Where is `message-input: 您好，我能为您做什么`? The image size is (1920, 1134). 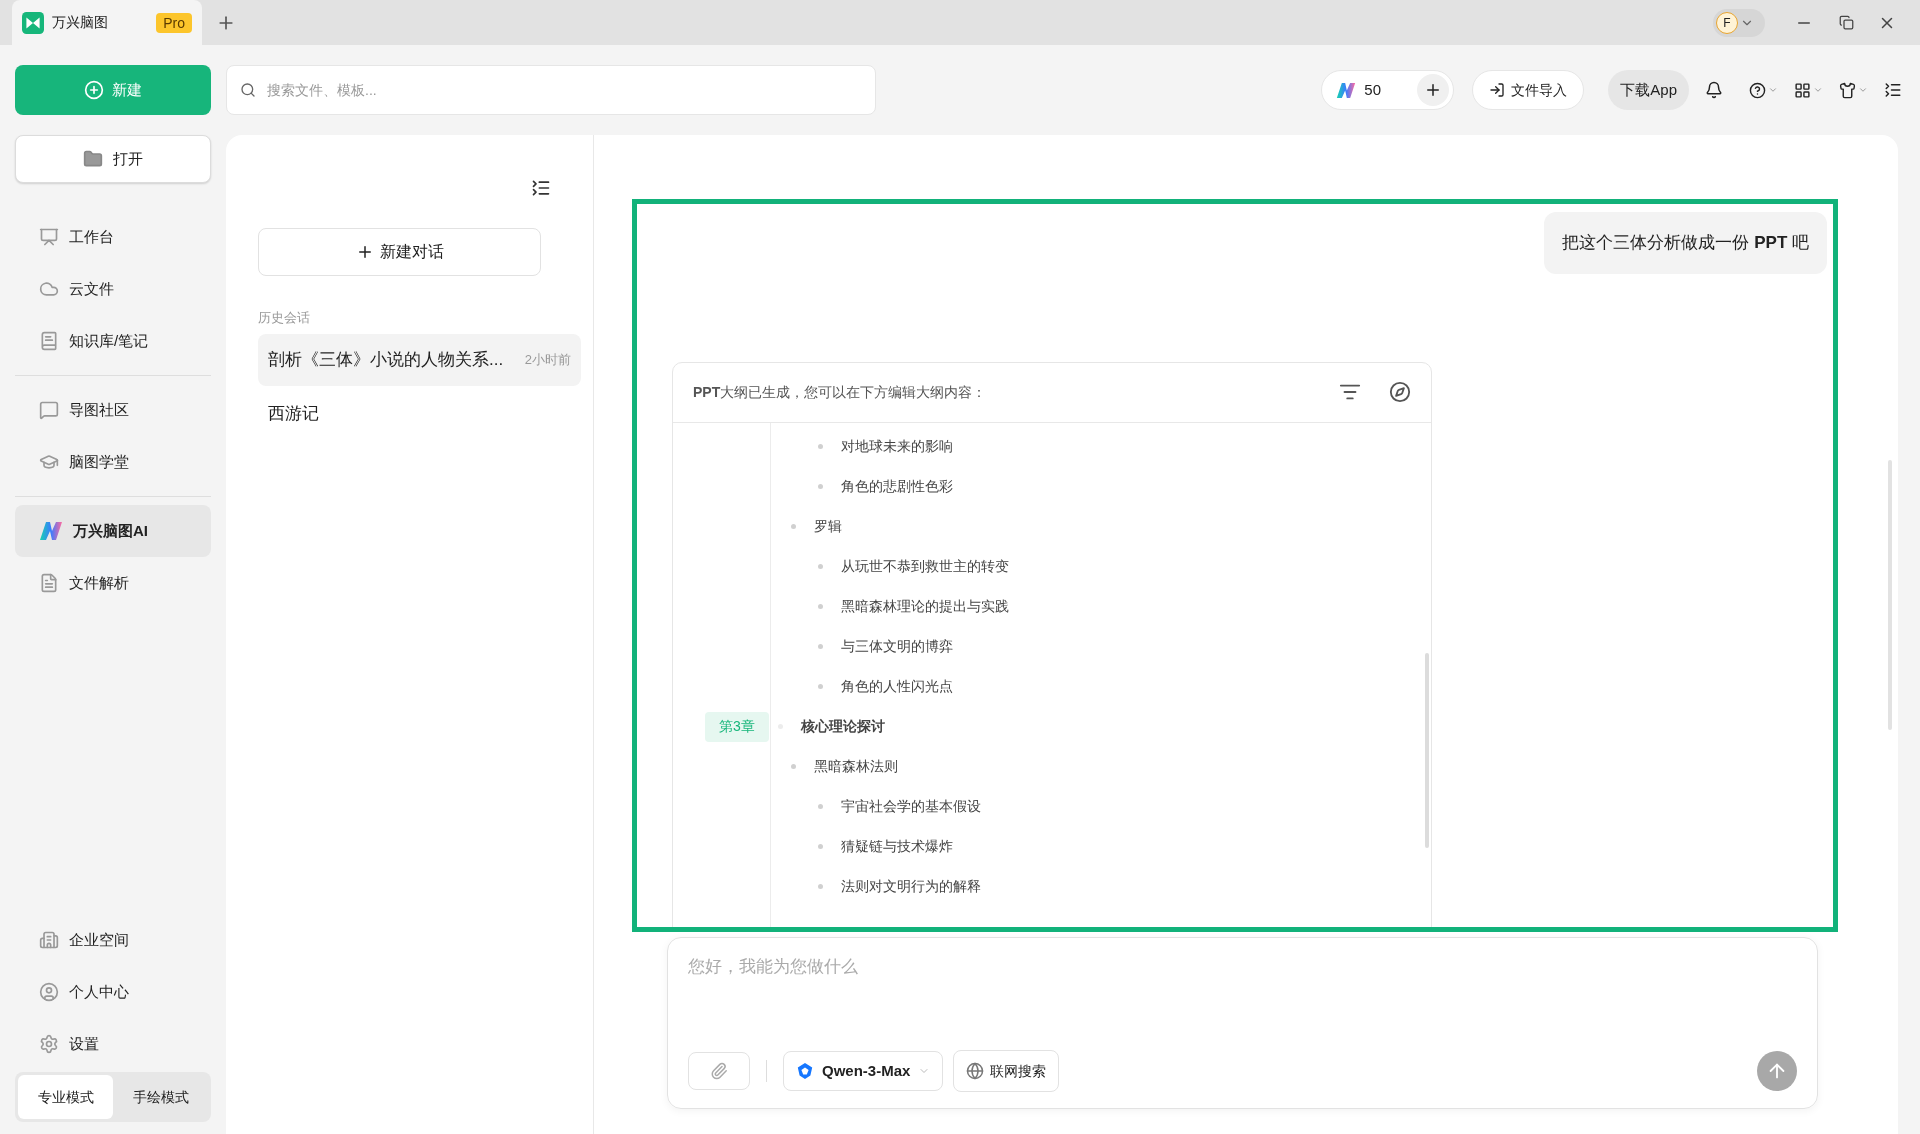
message-input: 您好，我能为您做什么 is located at coordinates (1242, 967).